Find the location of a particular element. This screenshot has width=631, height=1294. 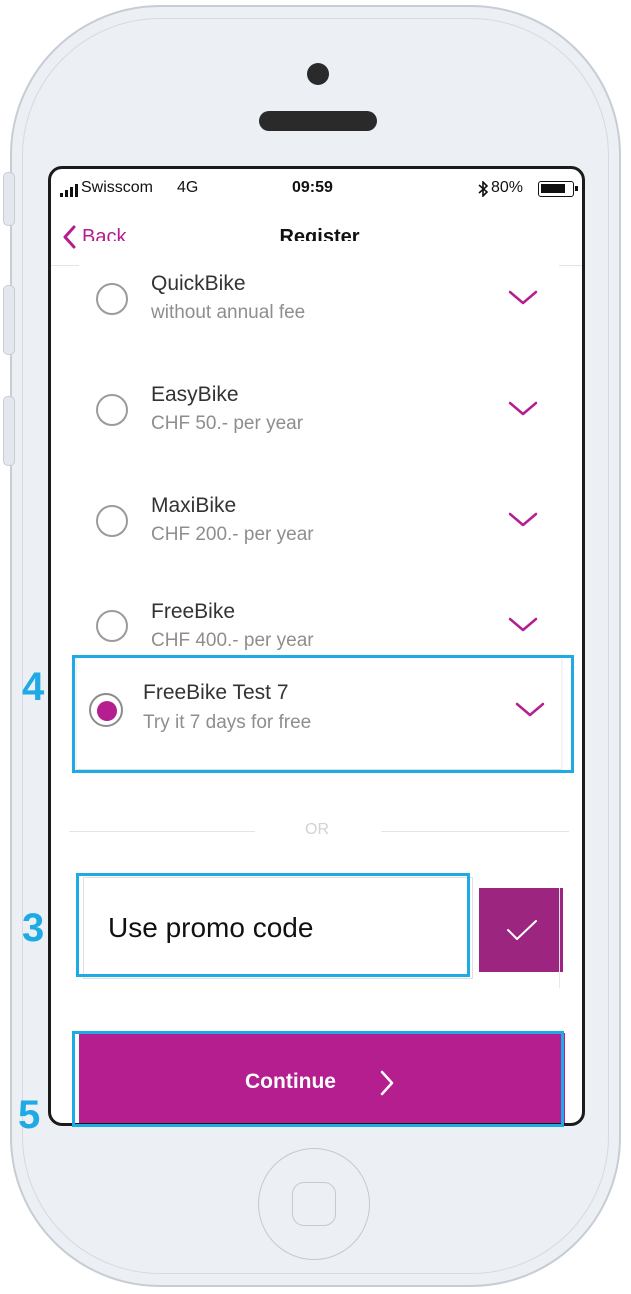

promo-field-edge is located at coordinates (559, 938).